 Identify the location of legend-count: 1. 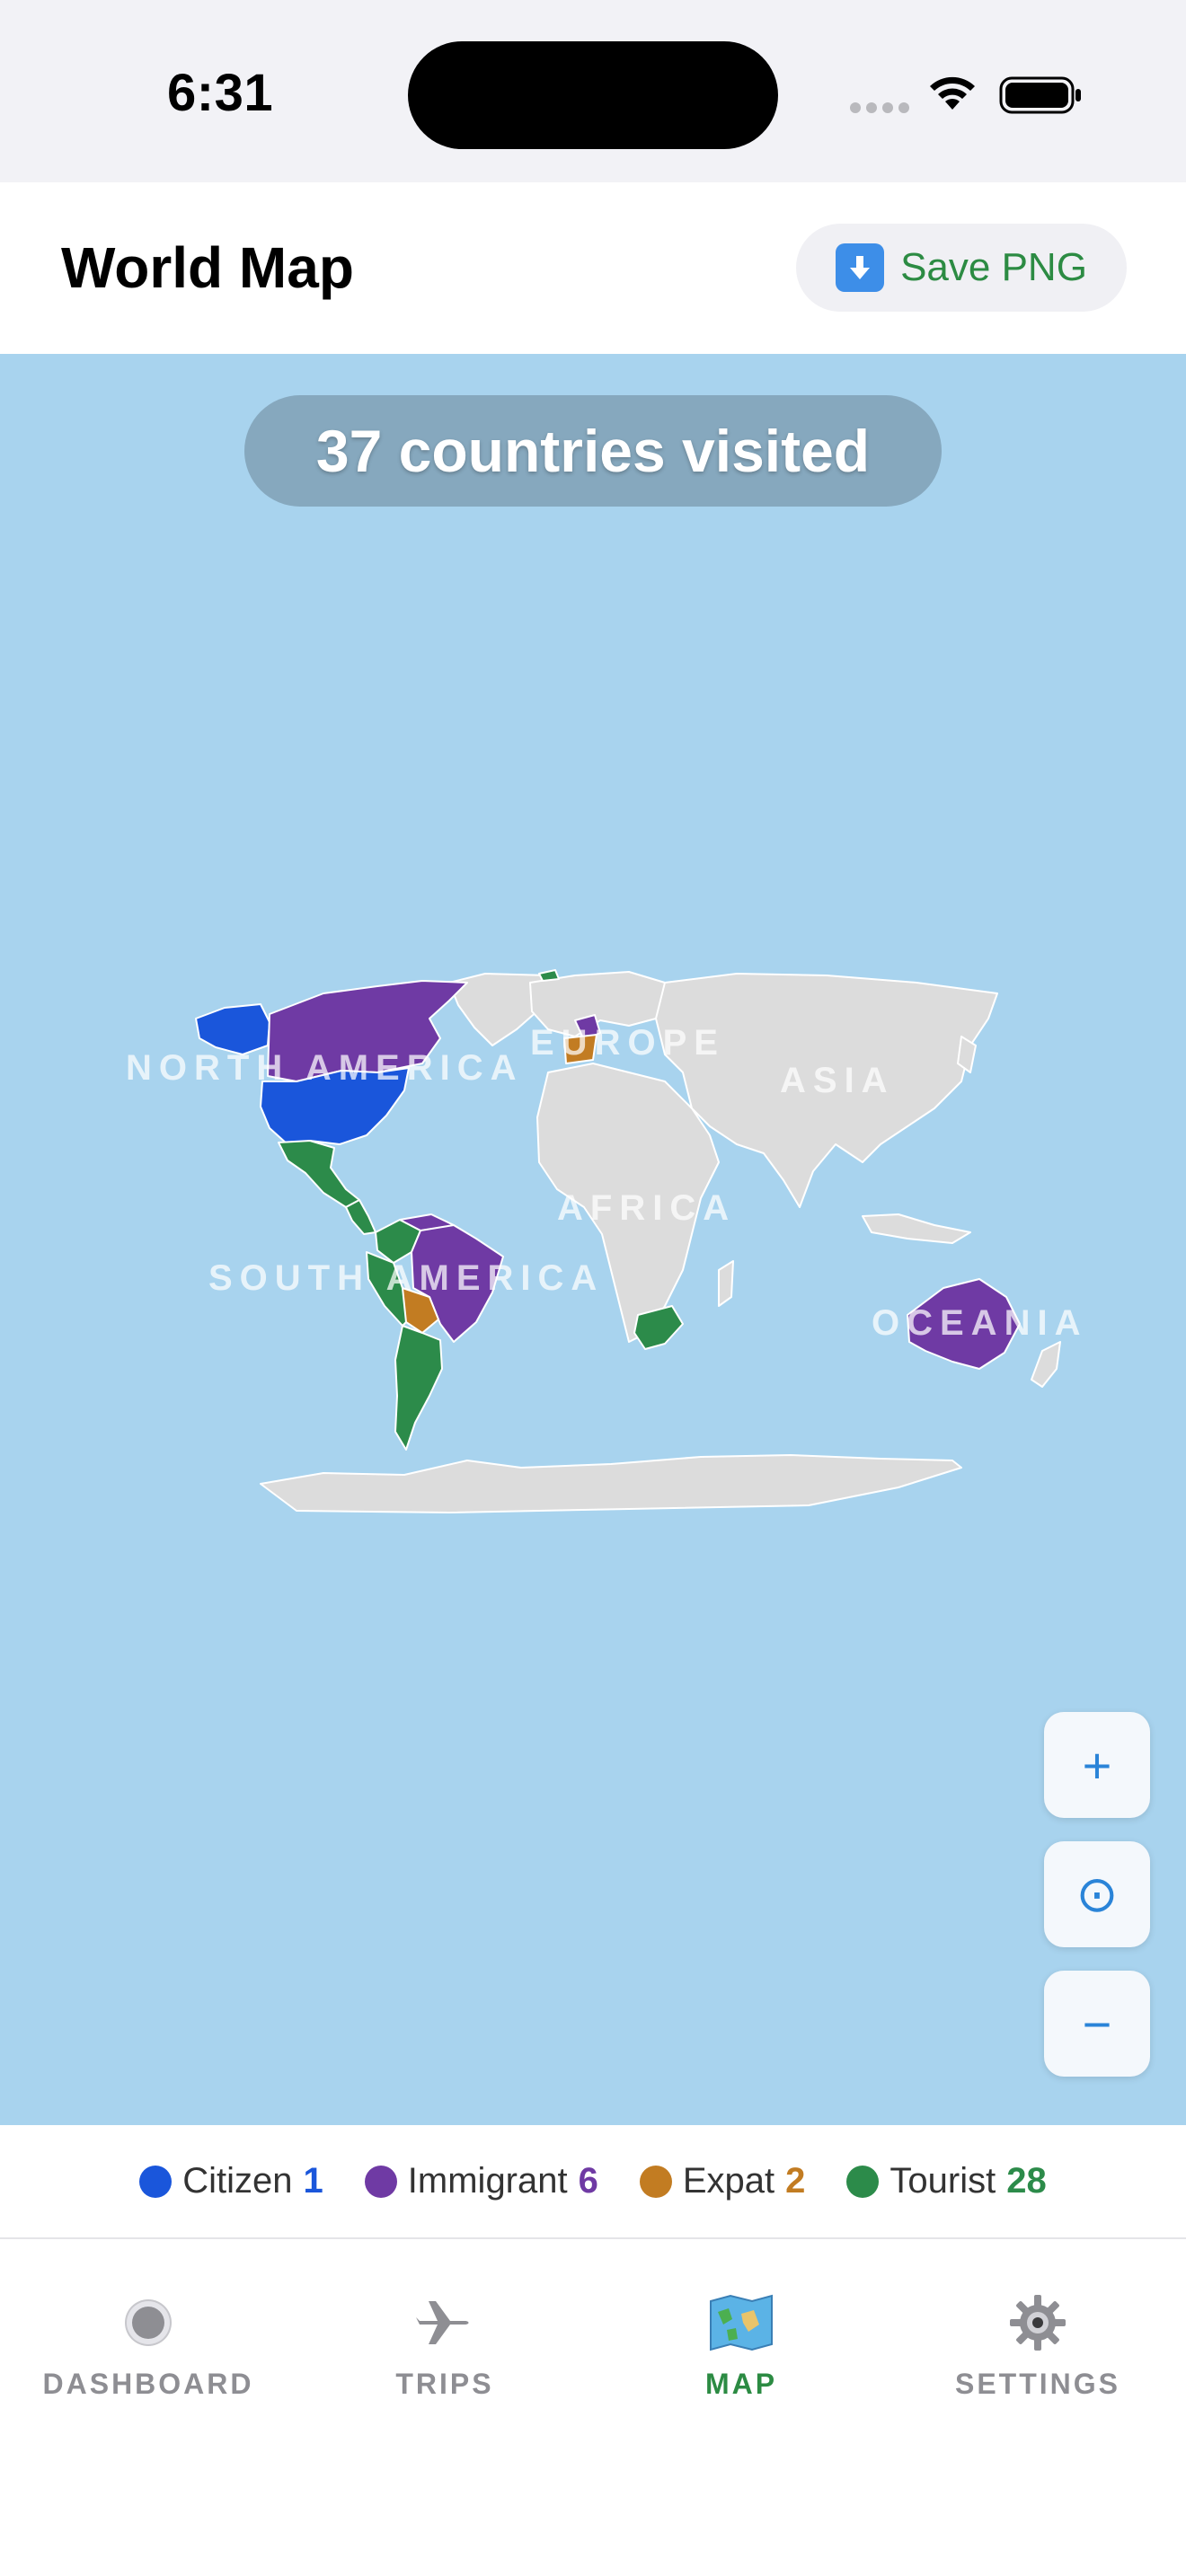
(313, 2181).